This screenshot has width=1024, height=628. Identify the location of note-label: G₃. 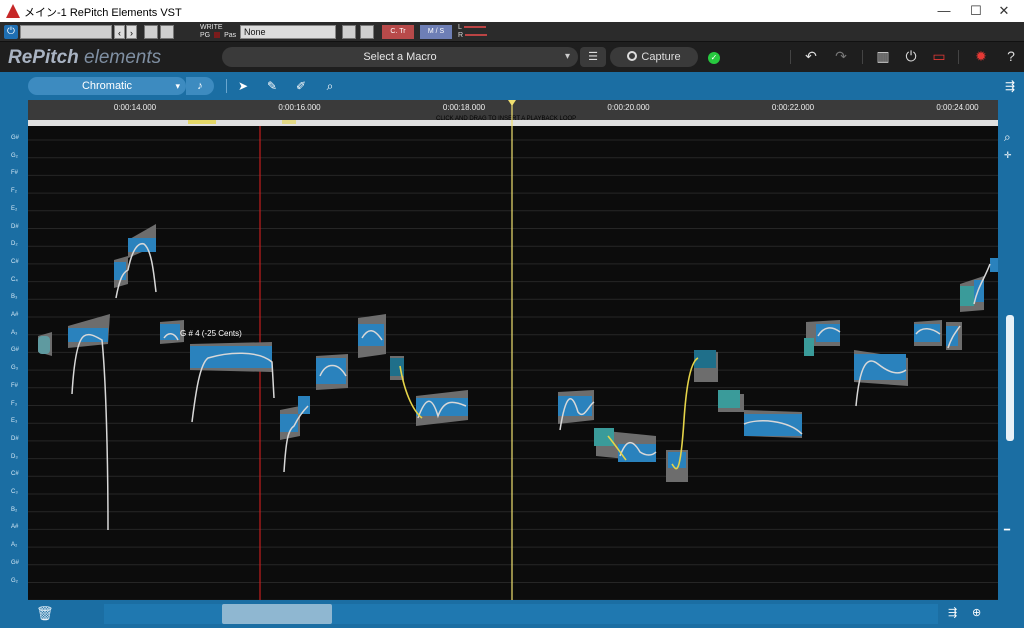
(15, 368).